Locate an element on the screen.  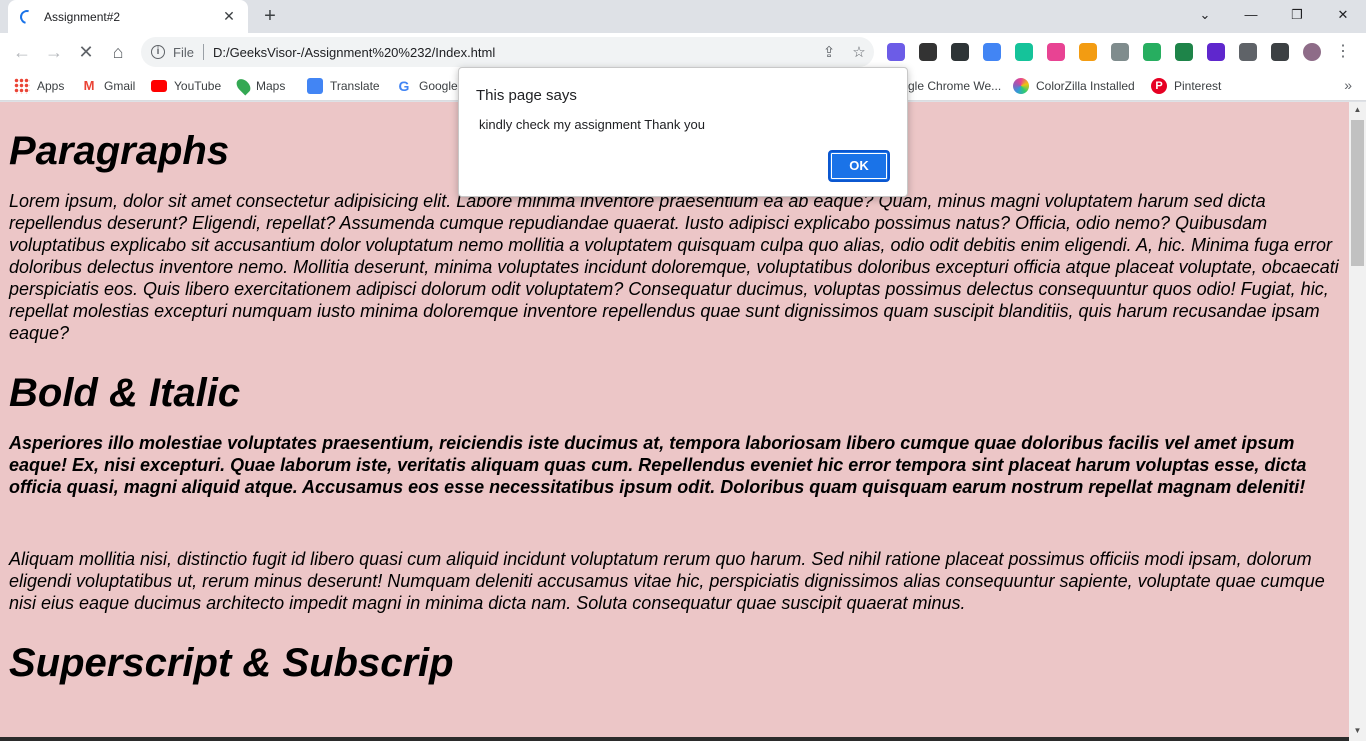
bookmark-label: Pinterest is located at coordinates (1198, 86).